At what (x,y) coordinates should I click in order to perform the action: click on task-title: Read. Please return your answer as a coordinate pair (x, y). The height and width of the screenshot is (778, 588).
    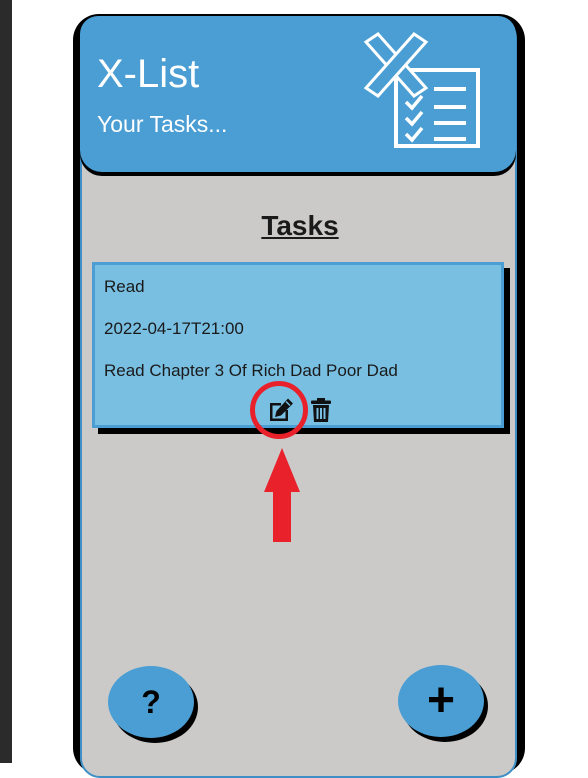
    Looking at the image, I should click on (124, 286).